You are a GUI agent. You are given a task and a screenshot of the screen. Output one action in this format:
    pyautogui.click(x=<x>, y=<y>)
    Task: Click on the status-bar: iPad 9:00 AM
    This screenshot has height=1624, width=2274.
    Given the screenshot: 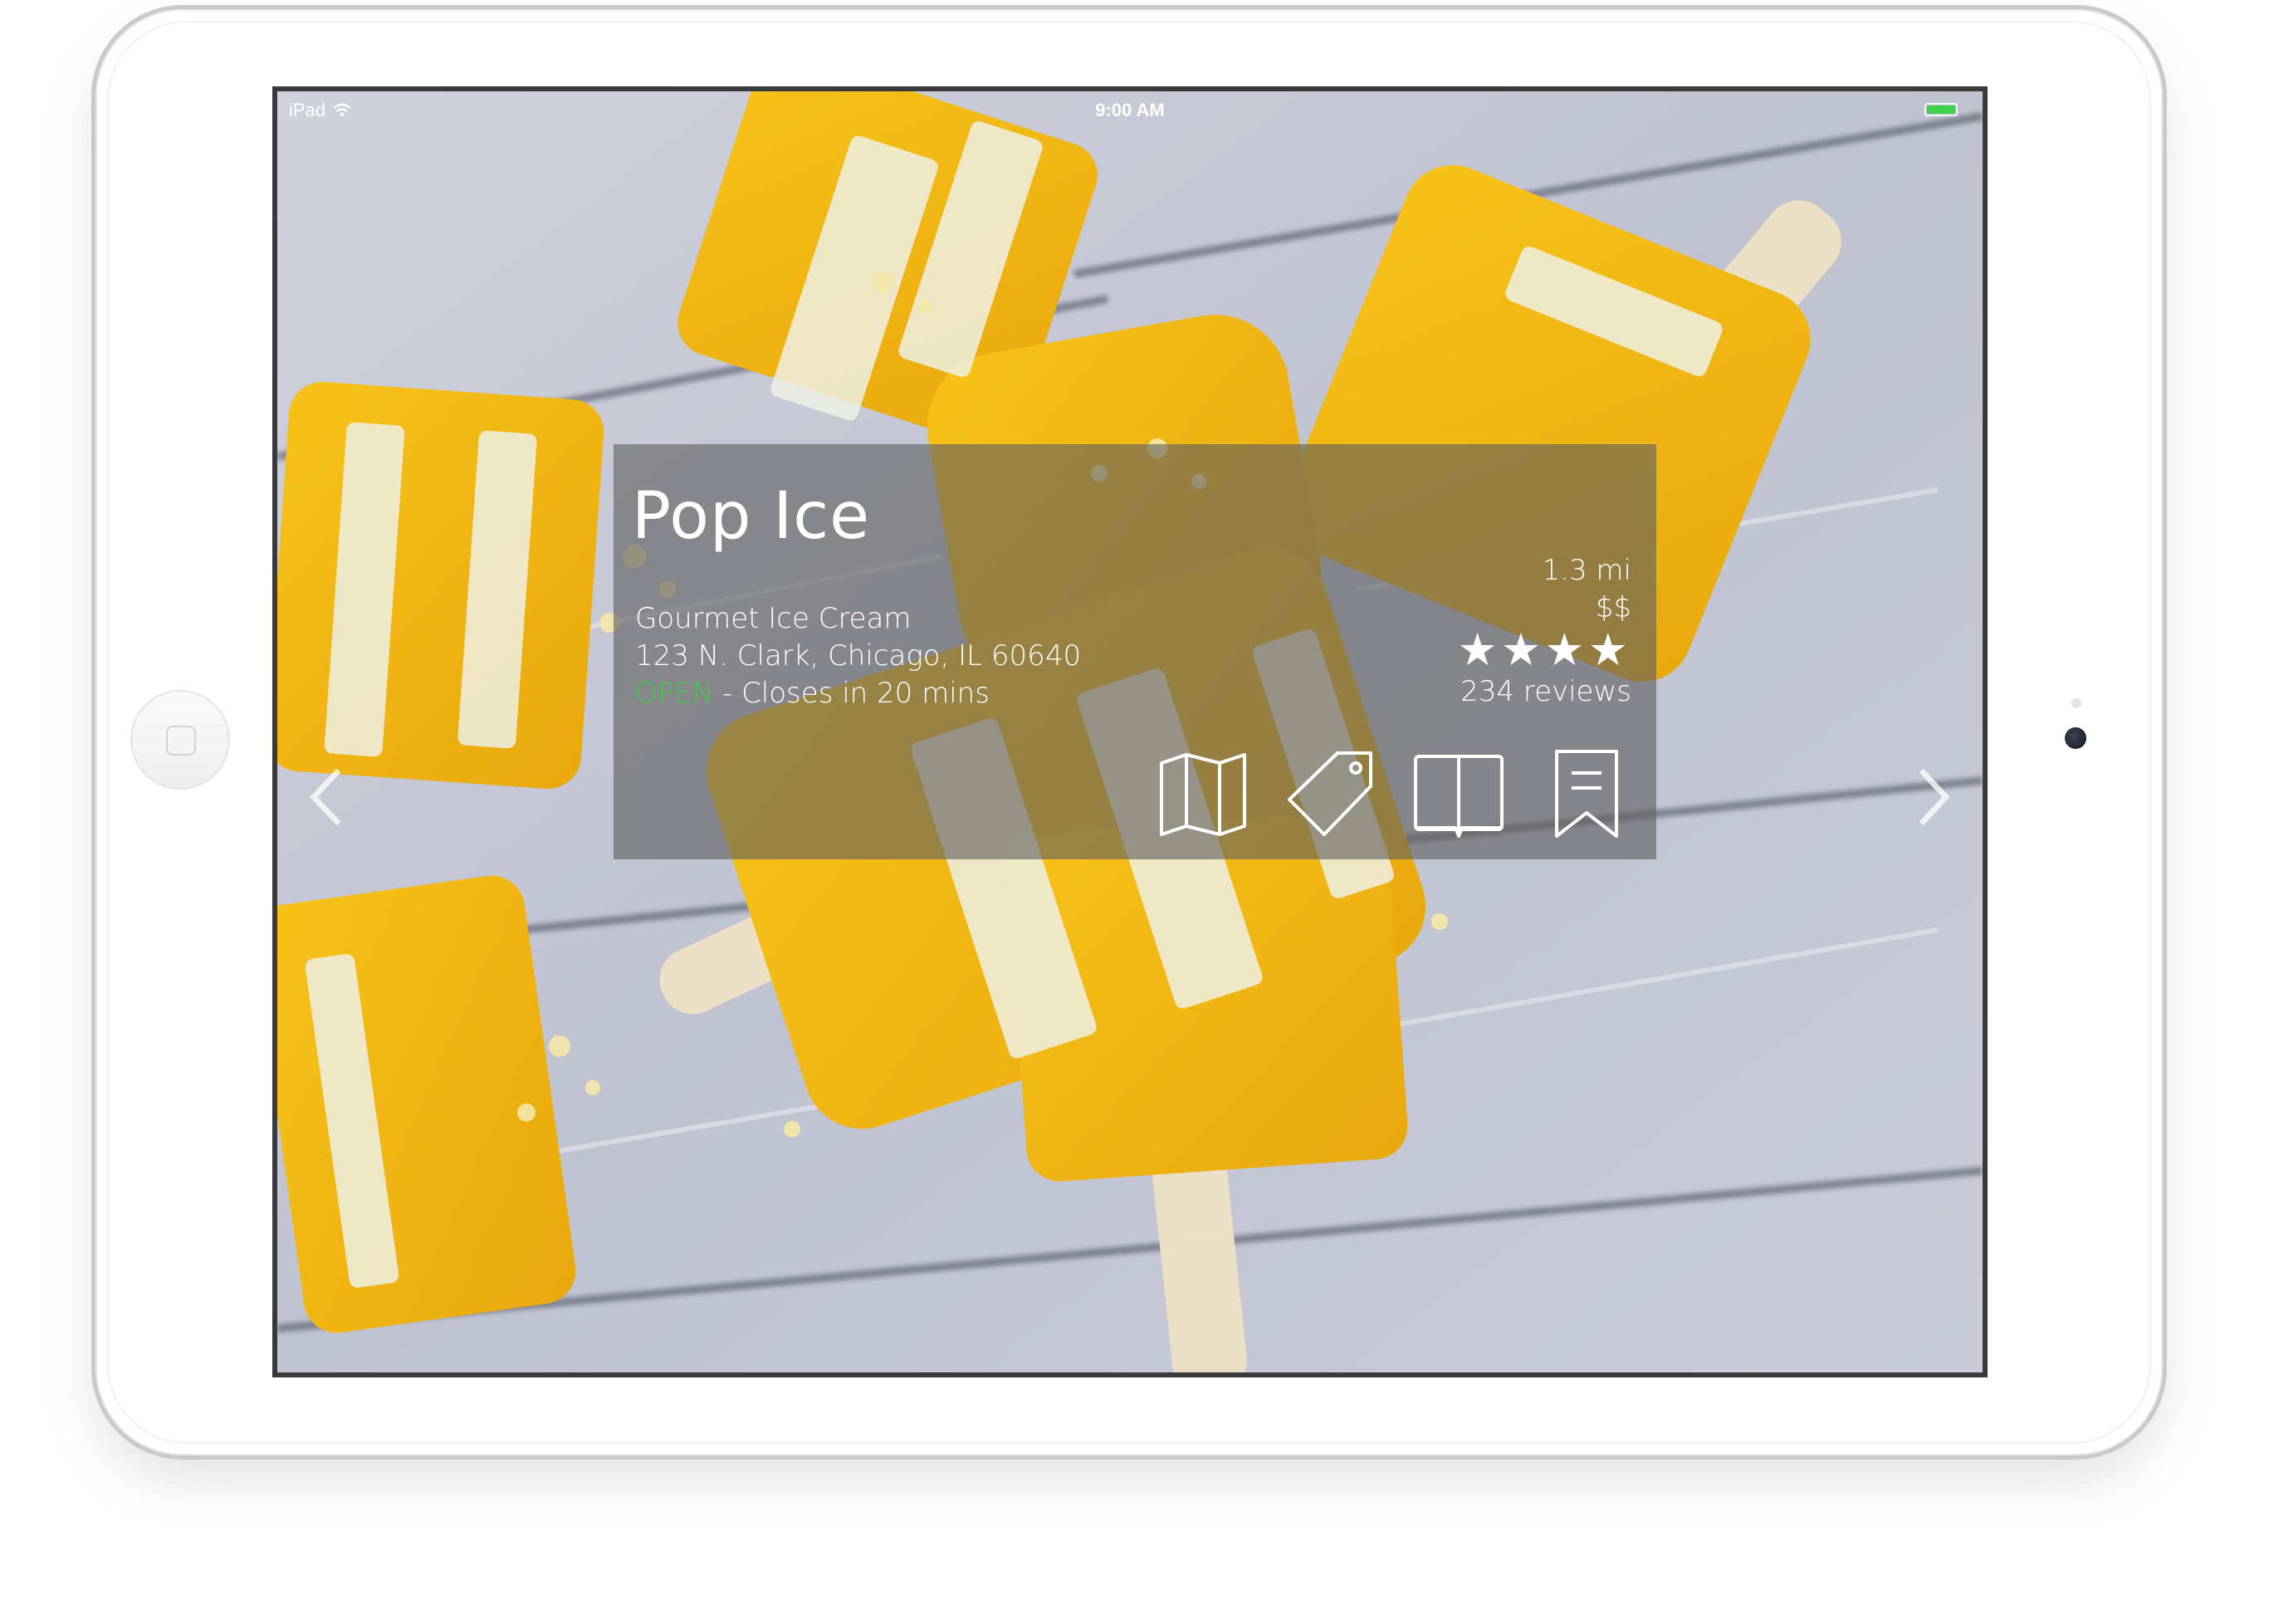 What is the action you would take?
    pyautogui.click(x=1130, y=108)
    